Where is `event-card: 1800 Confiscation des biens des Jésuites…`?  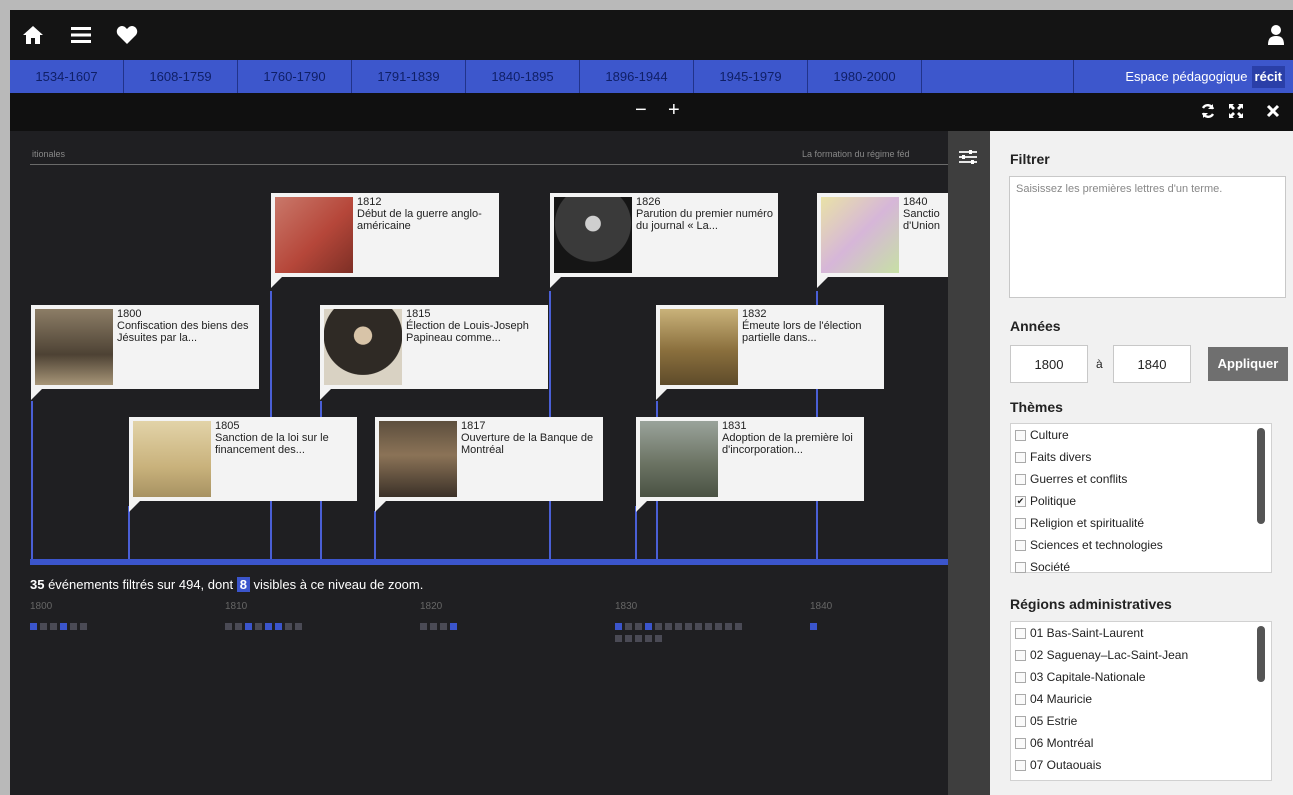
event-card: 1800 Confiscation des biens des Jésuites… is located at coordinates (145, 352).